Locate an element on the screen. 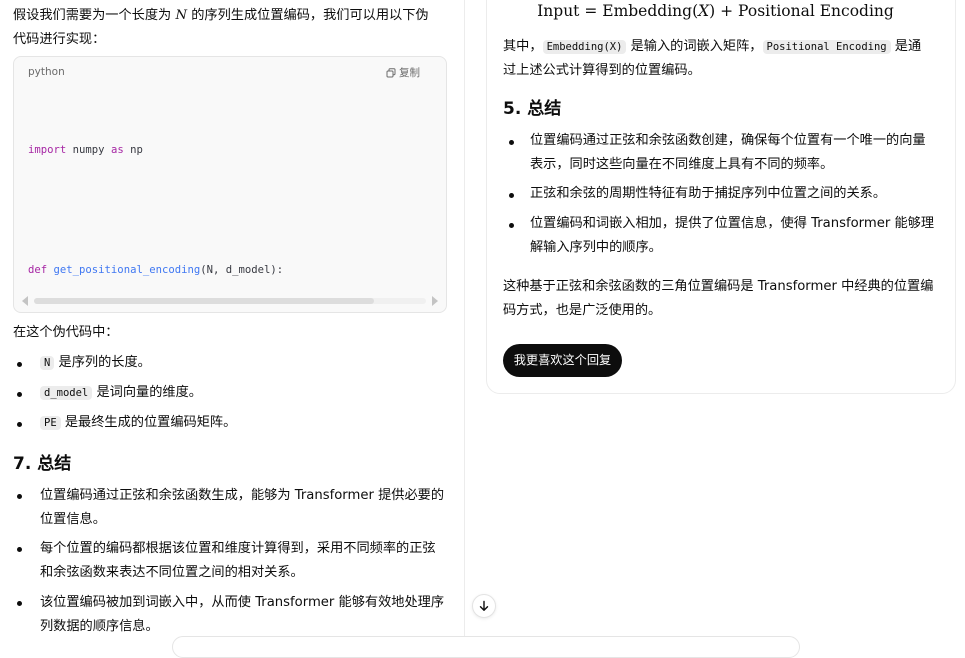  intro-text-b: 的序列生成位置编码，我们可以用以下伪 is located at coordinates (308, 15).